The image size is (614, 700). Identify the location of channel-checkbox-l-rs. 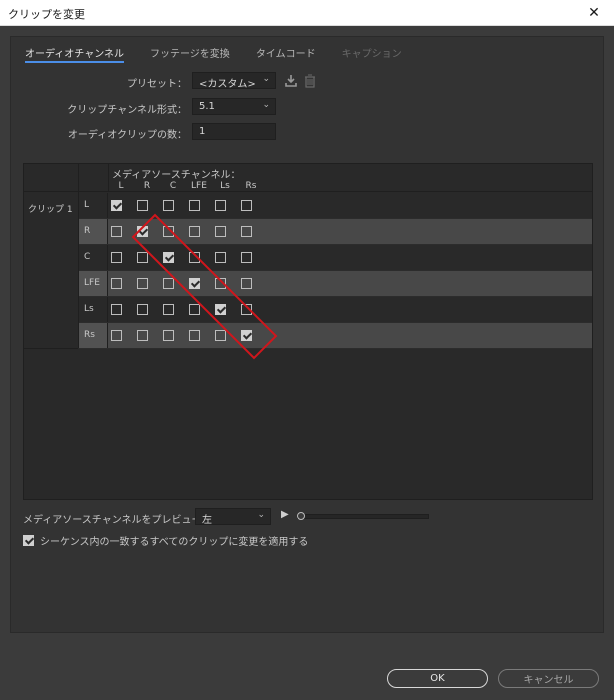
(246, 205).